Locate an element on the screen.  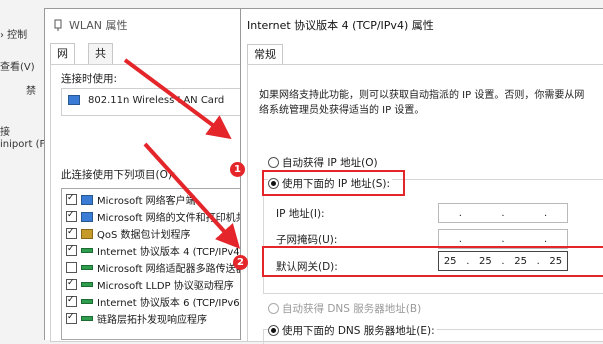
annotation-arrows is located at coordinates (182, 153).